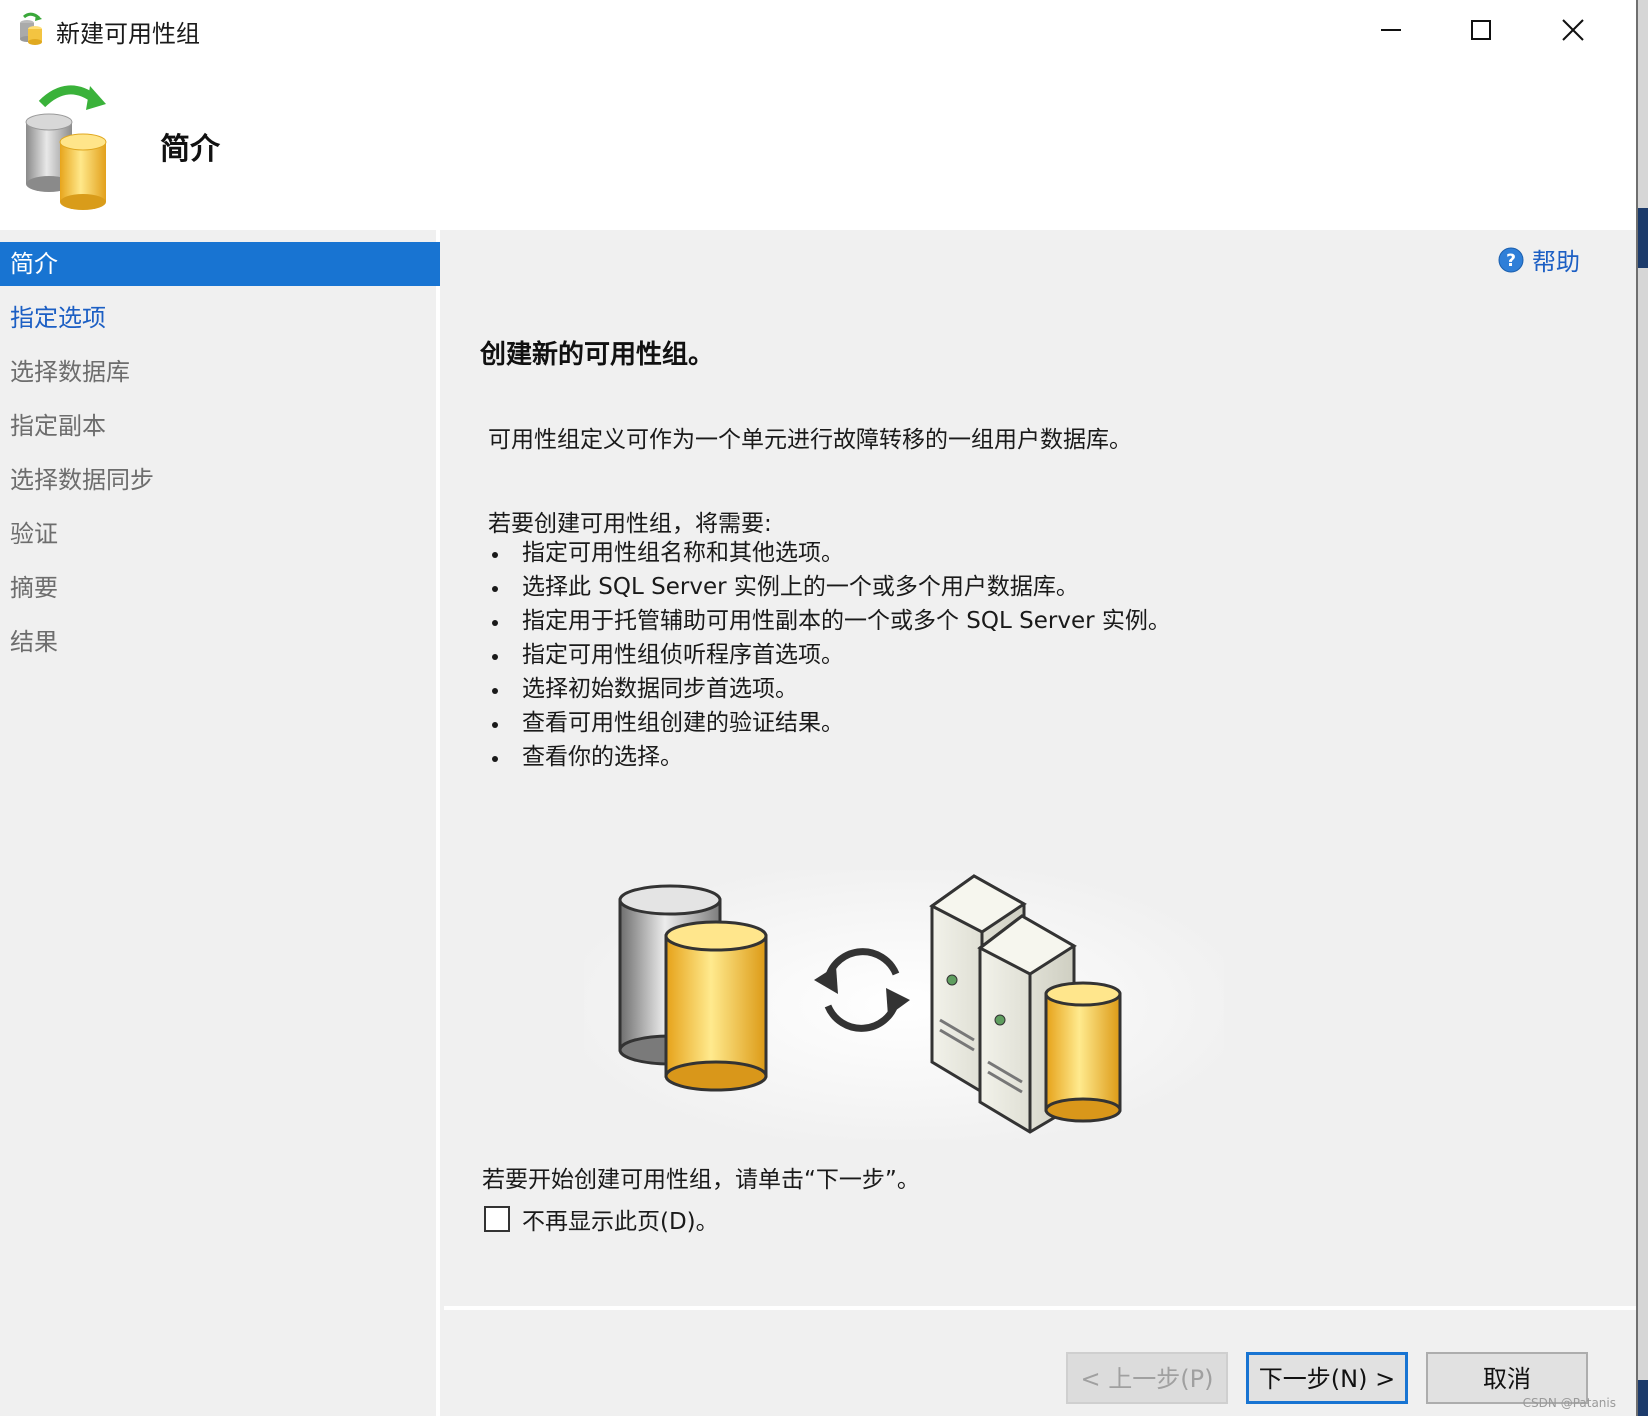 The height and width of the screenshot is (1416, 1648). What do you see at coordinates (1556, 262) in the screenshot?
I see `help-label: 帮助` at bounding box center [1556, 262].